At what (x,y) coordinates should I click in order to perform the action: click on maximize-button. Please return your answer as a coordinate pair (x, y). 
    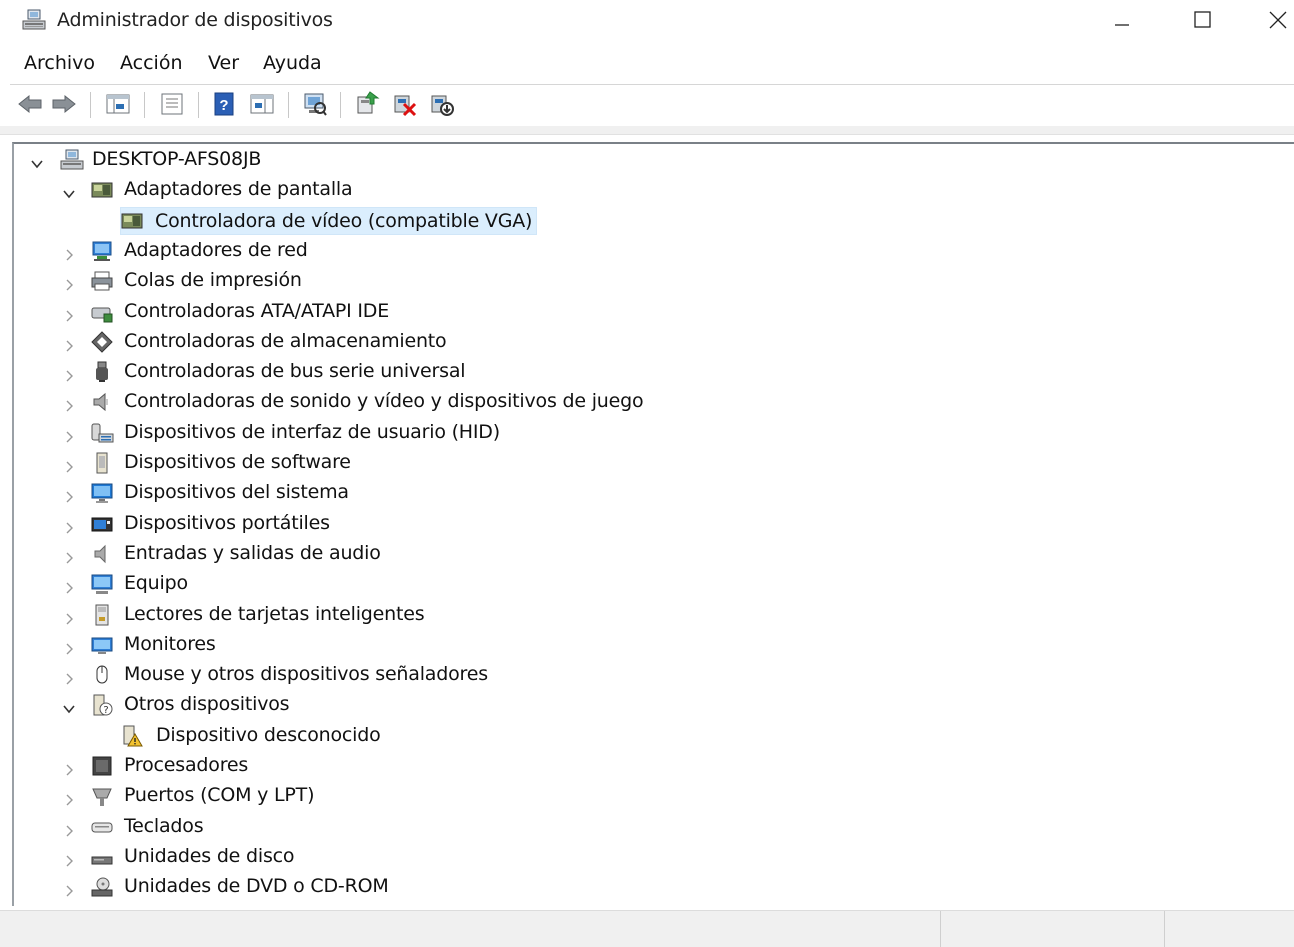
    Looking at the image, I should click on (1204, 20).